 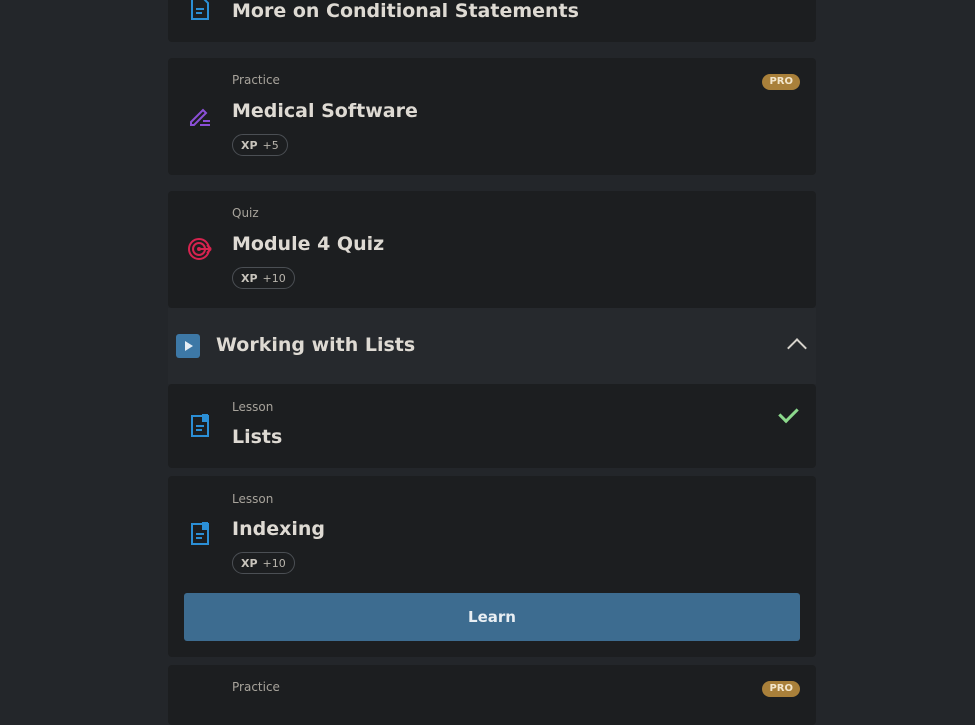 I want to click on practice-title: Medical Software, so click(x=325, y=111).